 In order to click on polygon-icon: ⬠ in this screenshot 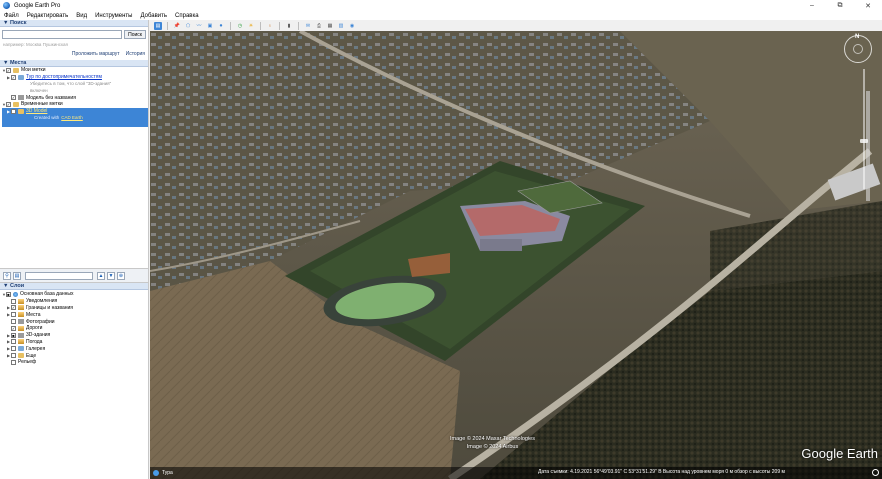, I will do `click(188, 26)`.